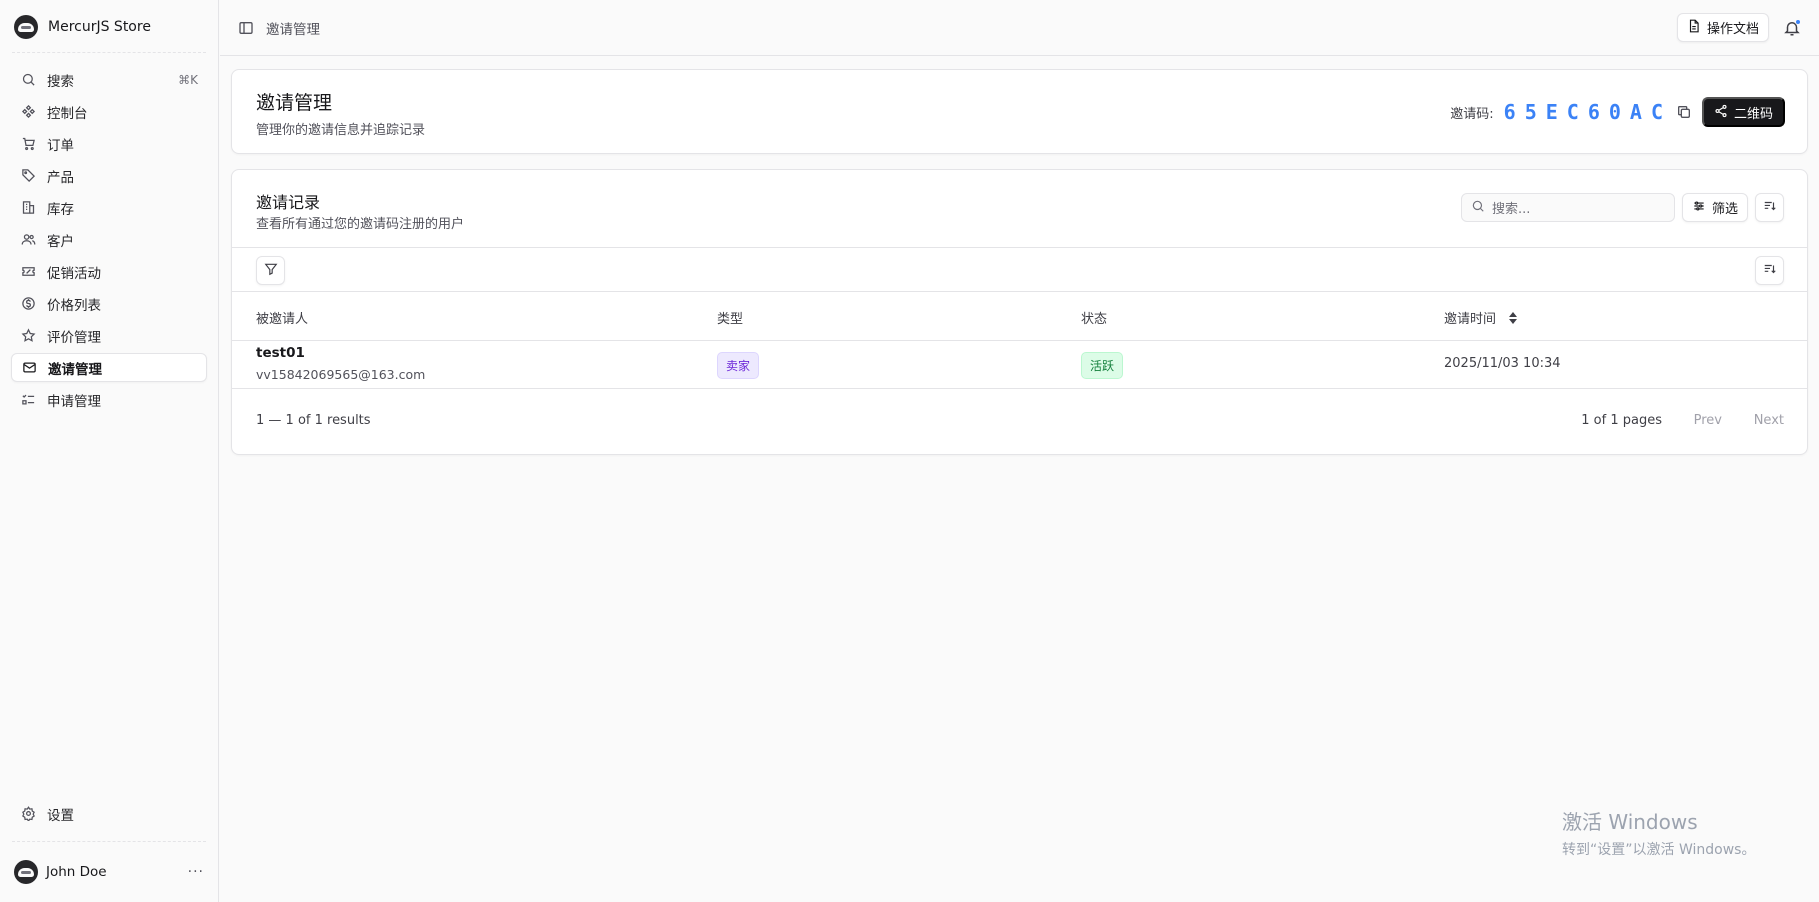 The width and height of the screenshot is (1819, 902). What do you see at coordinates (109, 175) in the screenshot?
I see `sidebar-item-products: 产品` at bounding box center [109, 175].